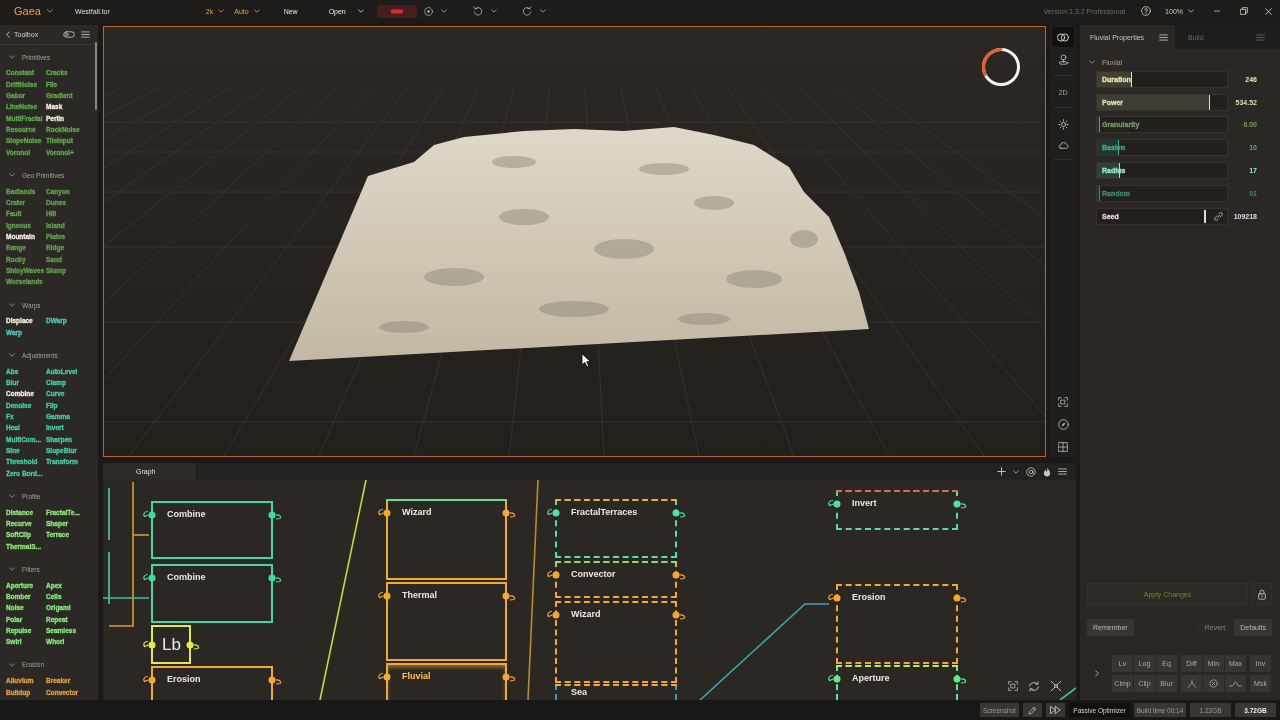 The image size is (1280, 720). What do you see at coordinates (1146, 11) in the screenshot?
I see `help-icon` at bounding box center [1146, 11].